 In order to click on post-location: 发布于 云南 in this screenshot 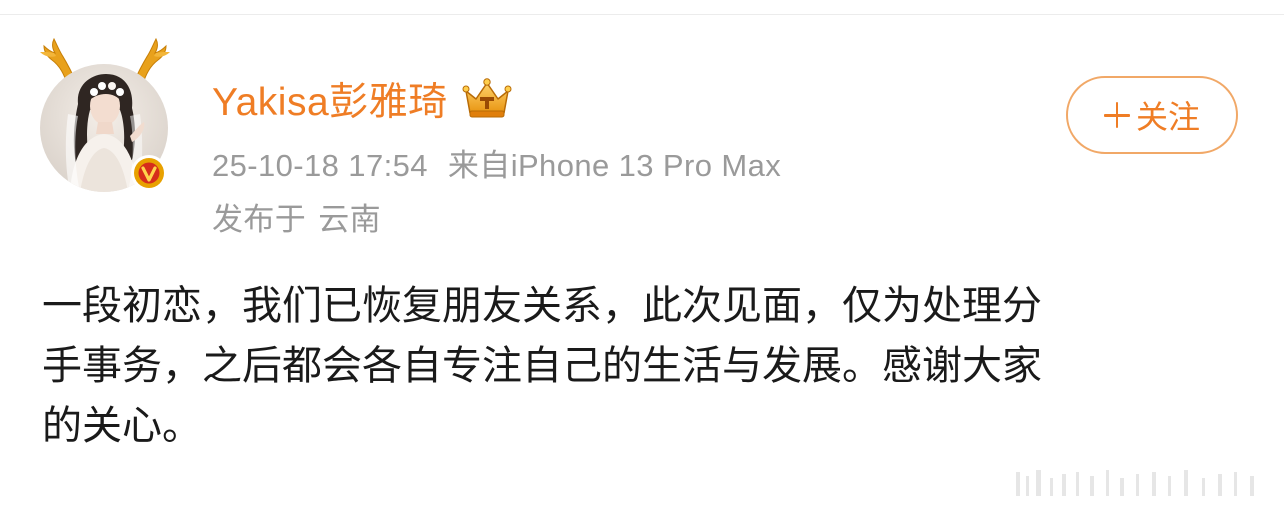, I will do `click(296, 216)`.